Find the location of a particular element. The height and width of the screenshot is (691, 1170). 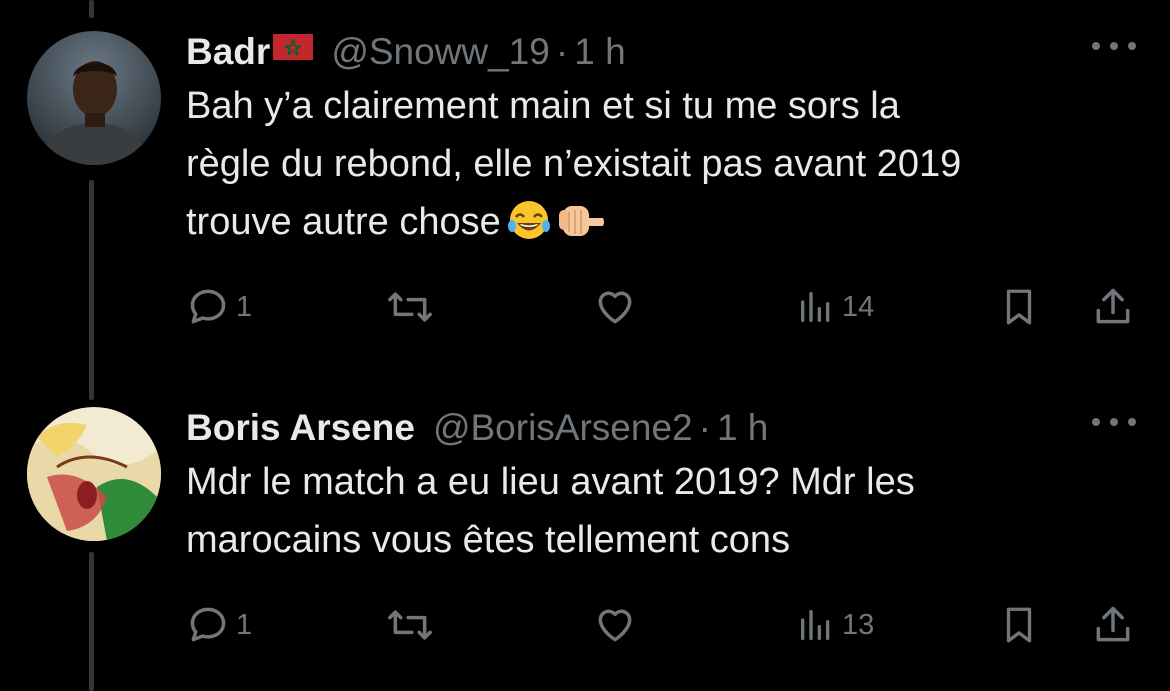

morocco-flag-icon is located at coordinates (293, 47).